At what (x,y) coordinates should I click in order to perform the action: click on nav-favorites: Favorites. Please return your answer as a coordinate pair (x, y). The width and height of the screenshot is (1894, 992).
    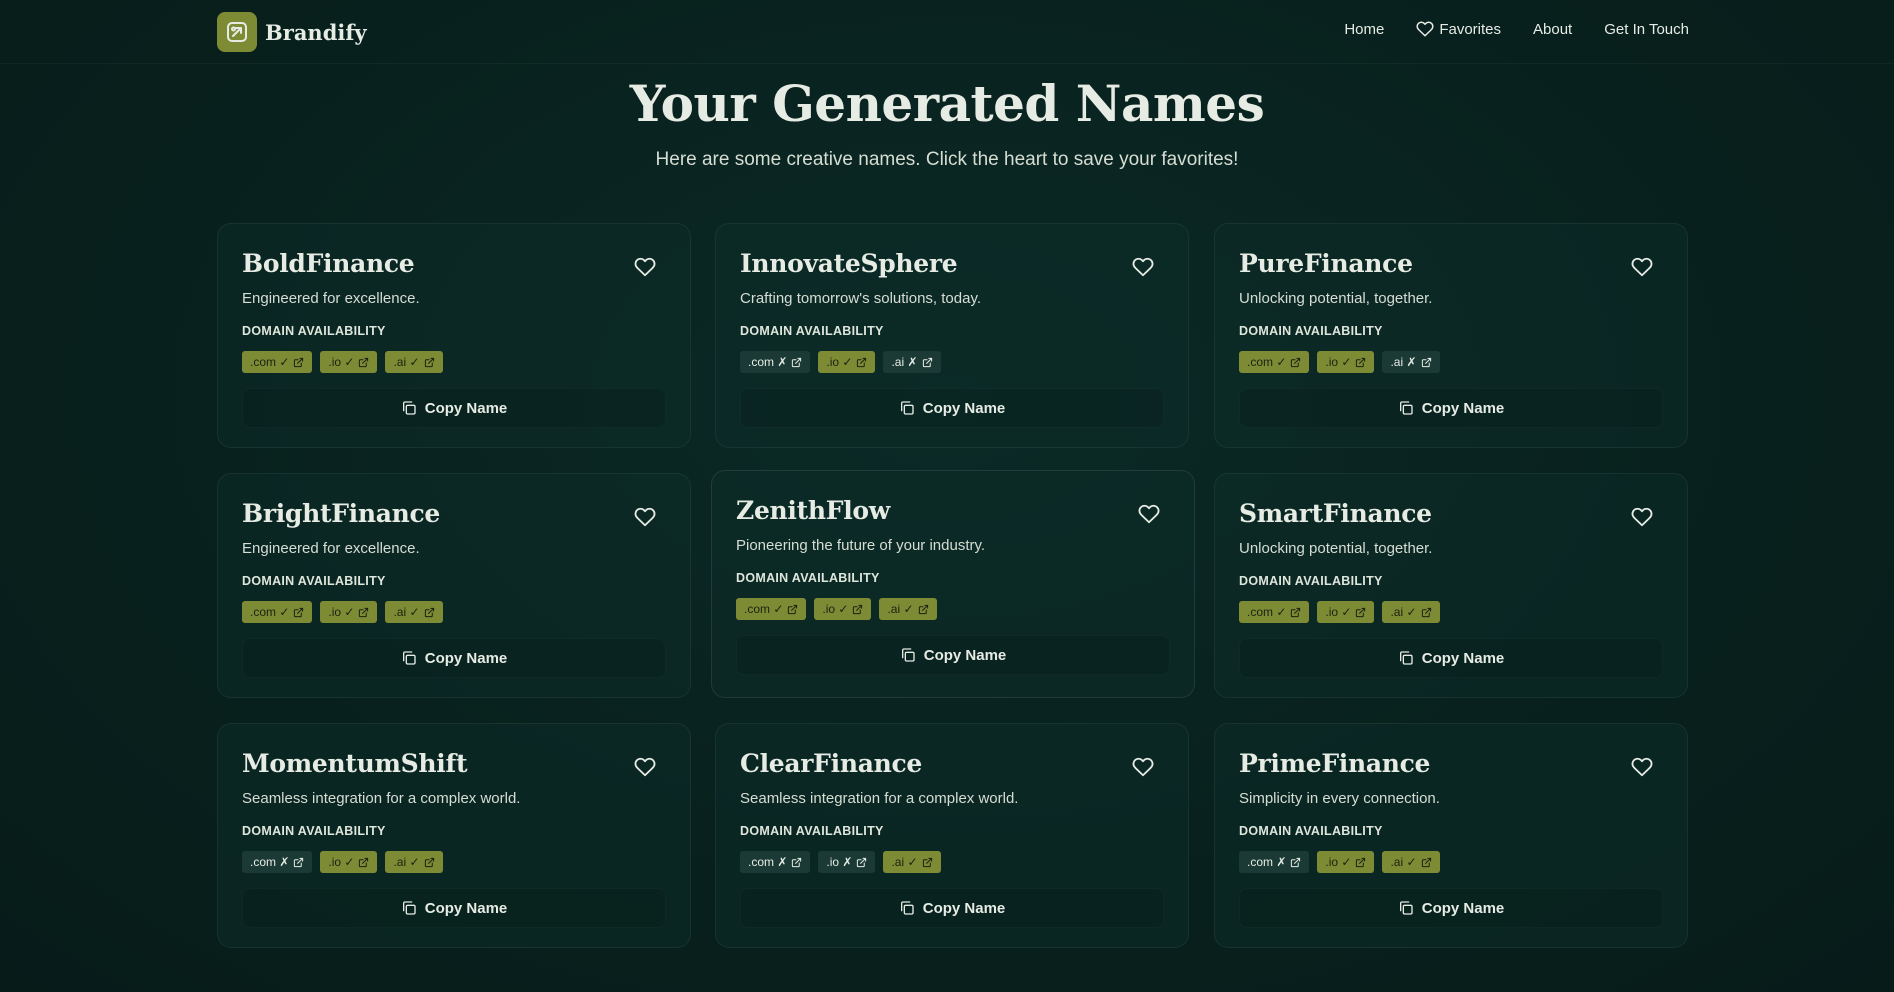
    Looking at the image, I should click on (1458, 29).